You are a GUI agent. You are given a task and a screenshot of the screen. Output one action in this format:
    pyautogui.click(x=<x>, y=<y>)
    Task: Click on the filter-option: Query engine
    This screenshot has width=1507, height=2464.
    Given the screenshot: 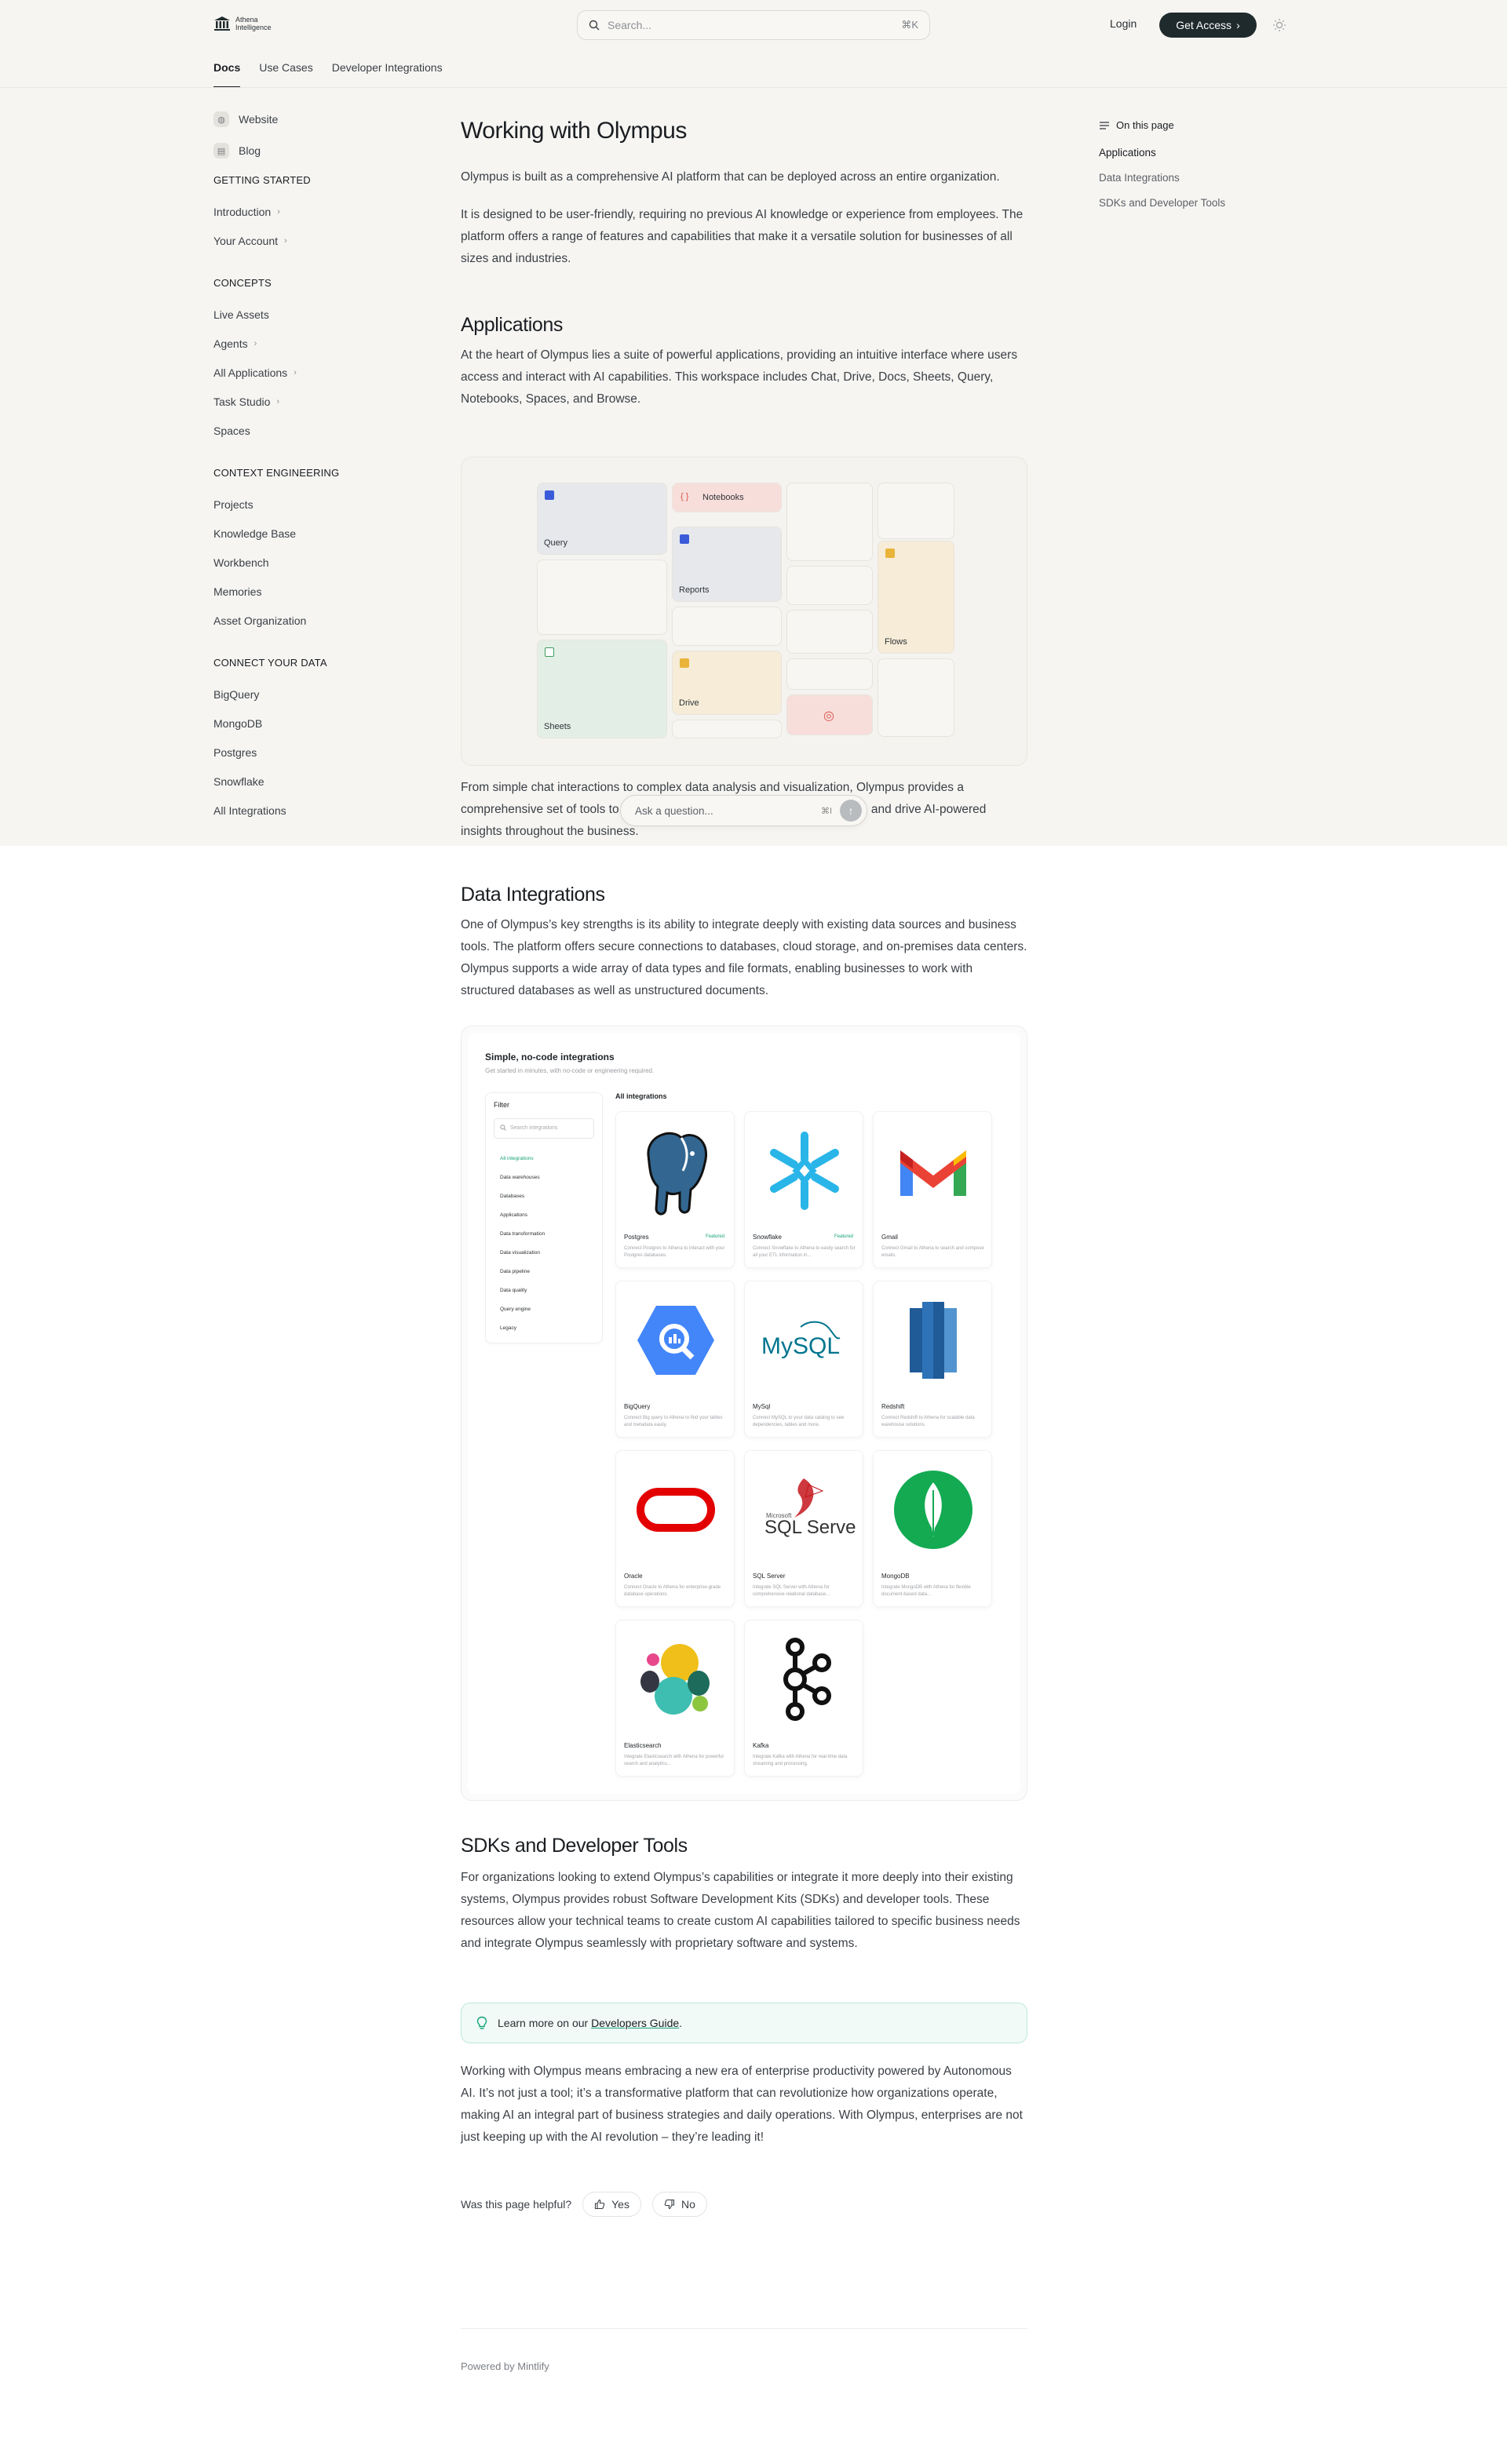 What is the action you would take?
    pyautogui.click(x=522, y=1316)
    